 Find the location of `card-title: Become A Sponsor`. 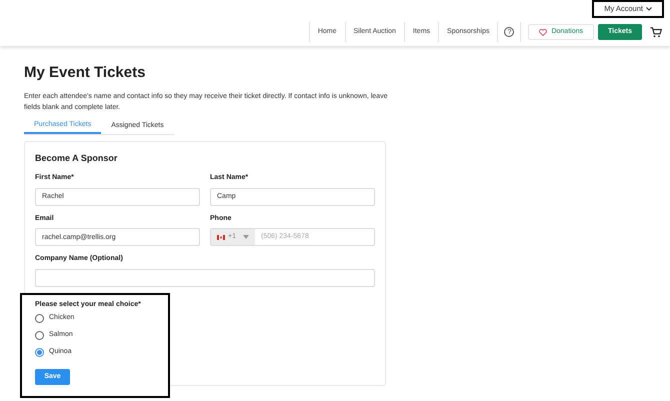

card-title: Become A Sponsor is located at coordinates (76, 158).